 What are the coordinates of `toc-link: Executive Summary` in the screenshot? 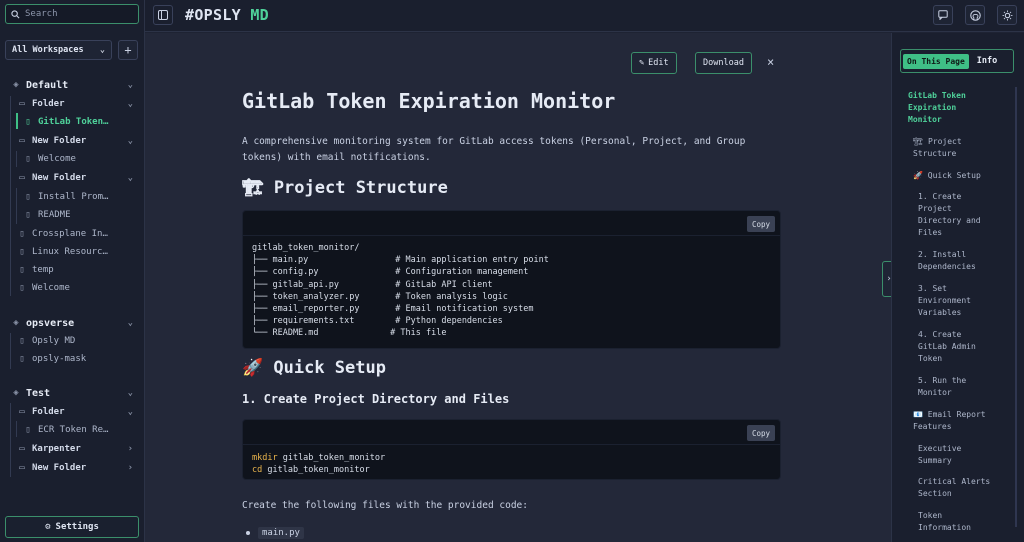 It's located at (948, 455).